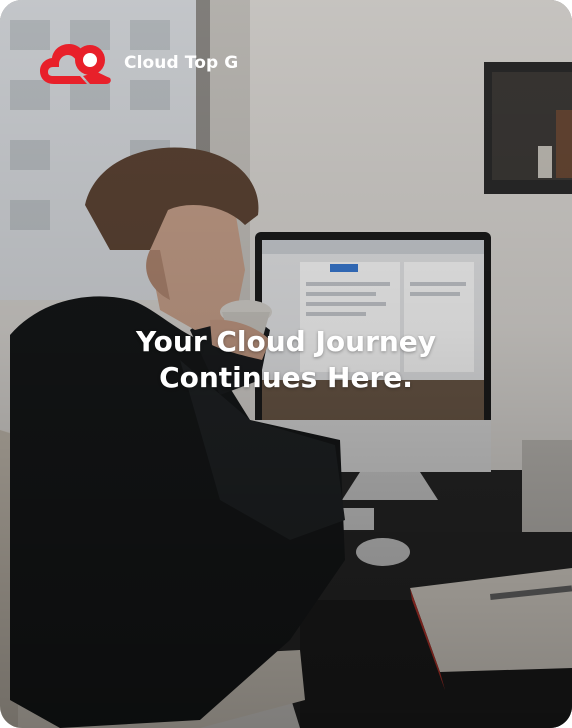 The height and width of the screenshot is (728, 572). I want to click on hero-headline: Your Cloud Journey Continues Here., so click(286, 360).